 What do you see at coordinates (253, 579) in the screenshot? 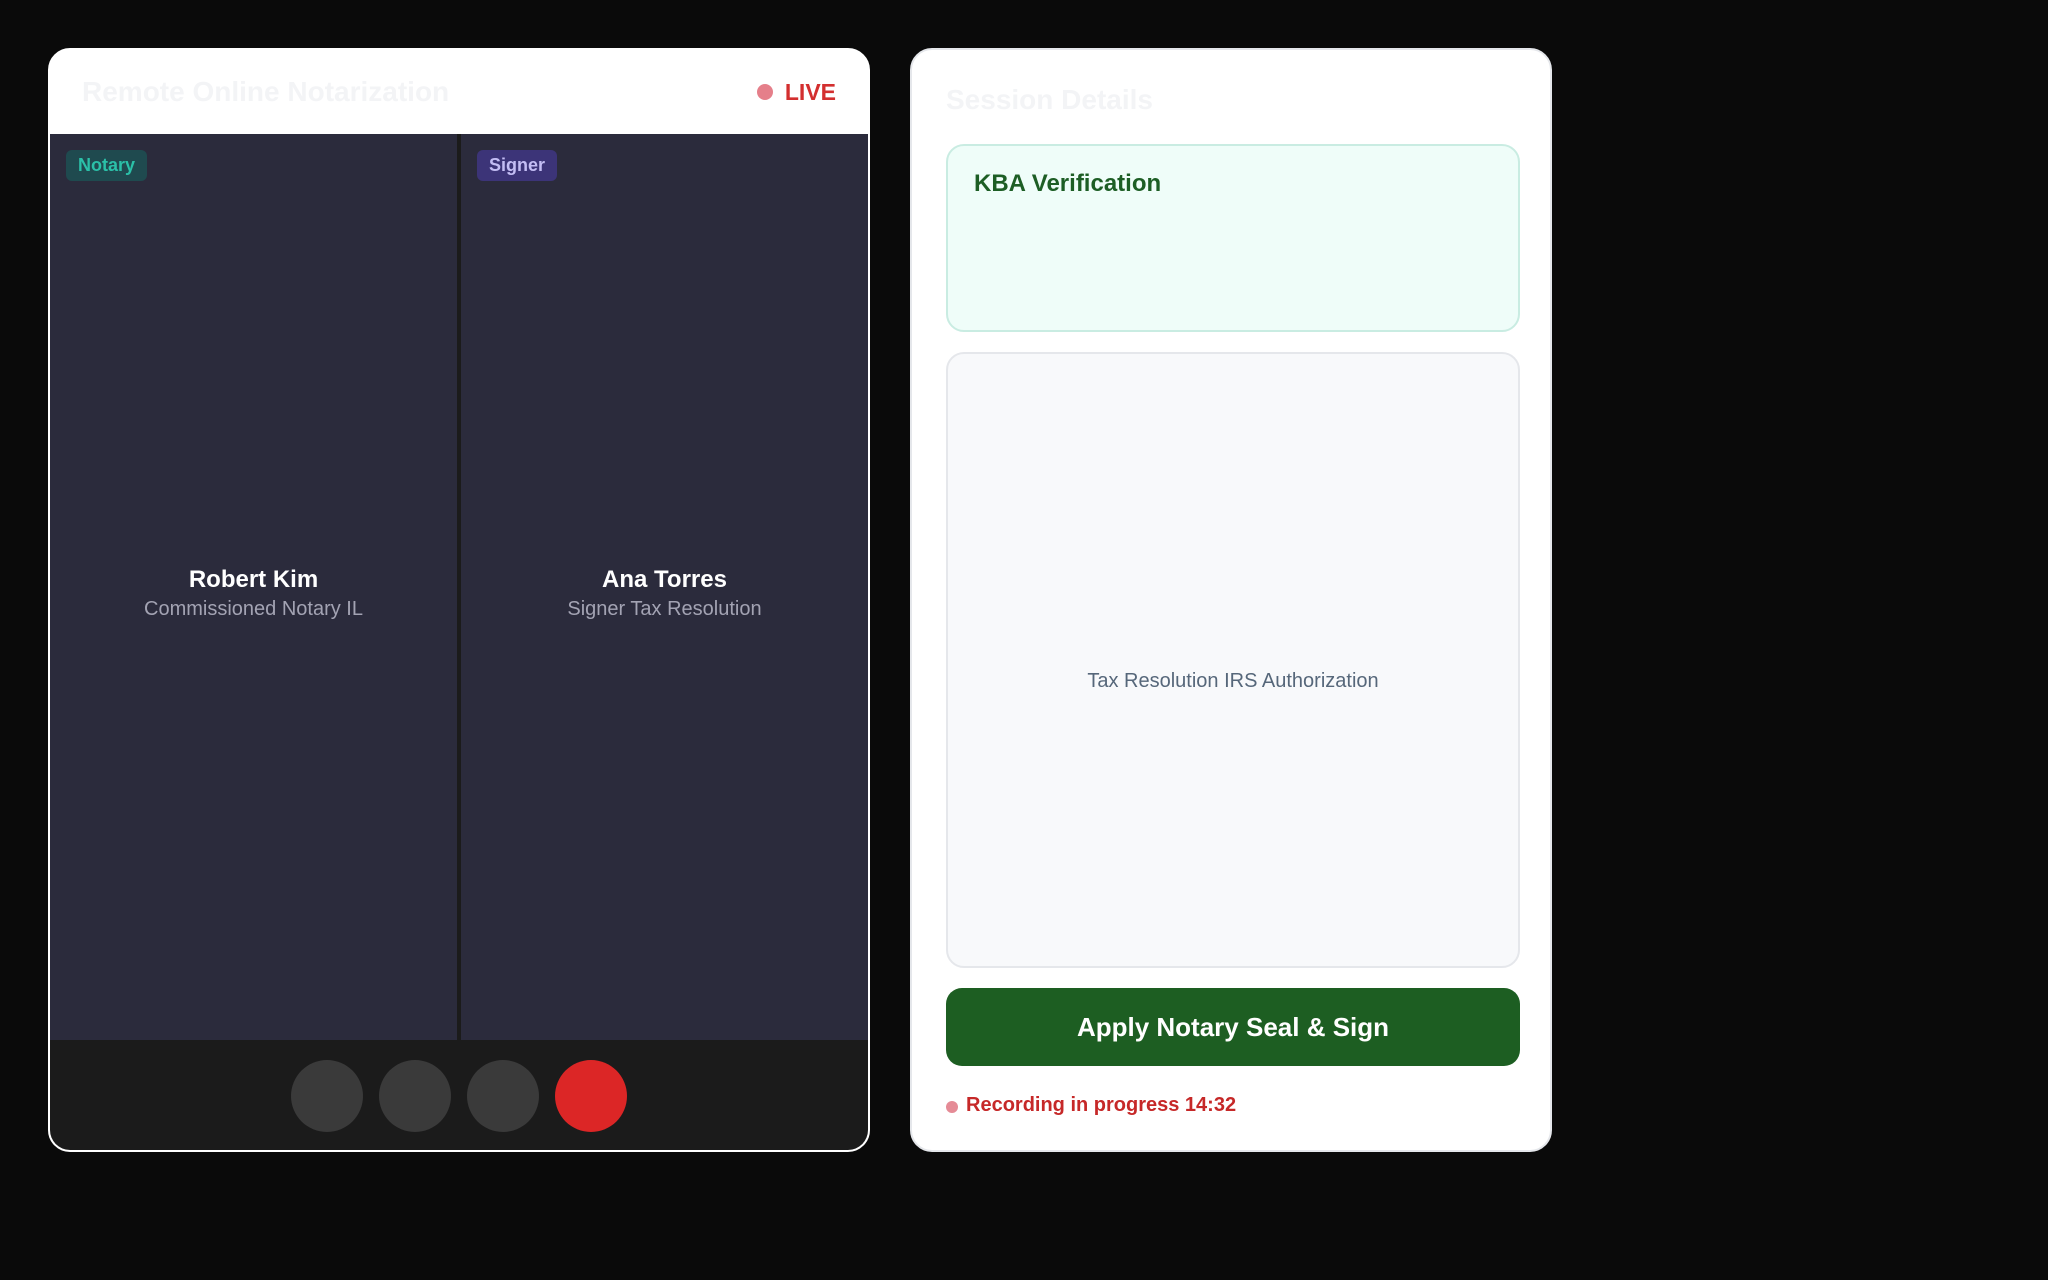
I see `notary-name: Robert Kim` at bounding box center [253, 579].